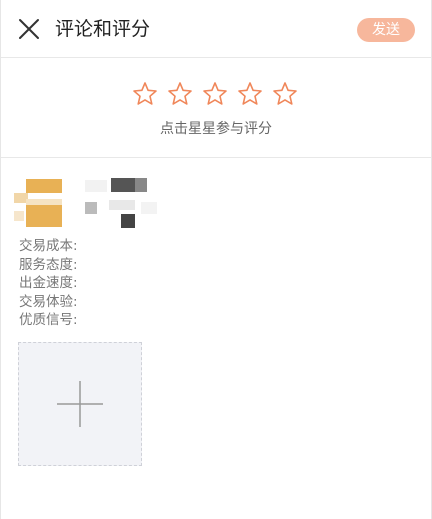 The image size is (432, 519). I want to click on criteria-item: 出金速度:, so click(48, 283).